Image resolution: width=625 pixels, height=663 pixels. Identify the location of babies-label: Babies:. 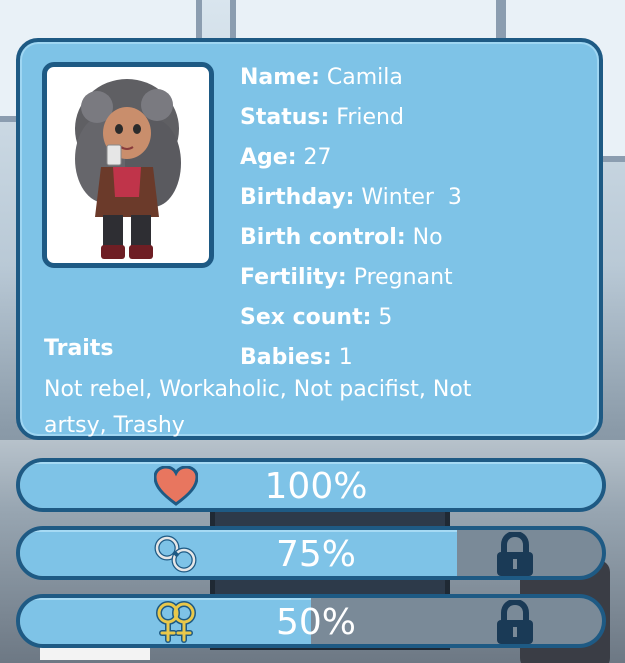
(286, 357).